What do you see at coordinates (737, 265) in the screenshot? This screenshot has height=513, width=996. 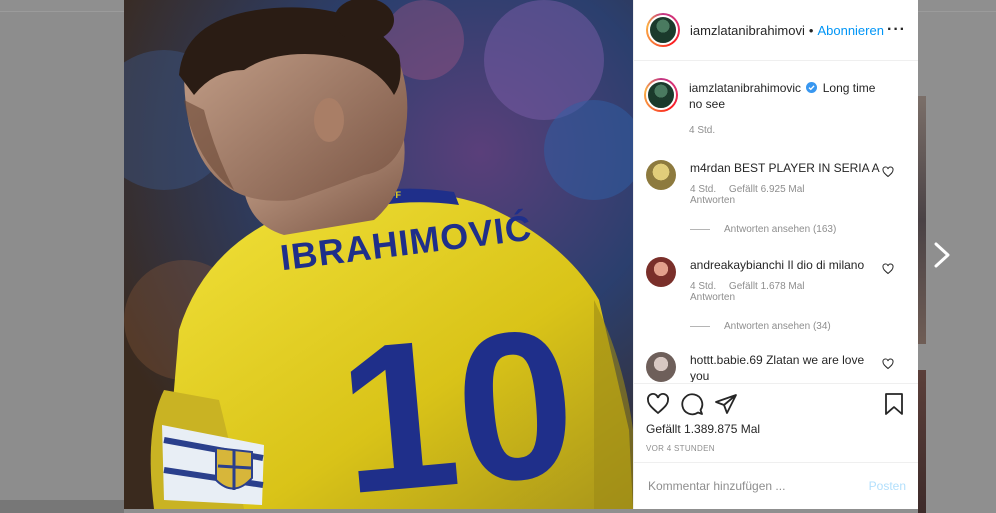 I see `comment-username: andreakaybianchi` at bounding box center [737, 265].